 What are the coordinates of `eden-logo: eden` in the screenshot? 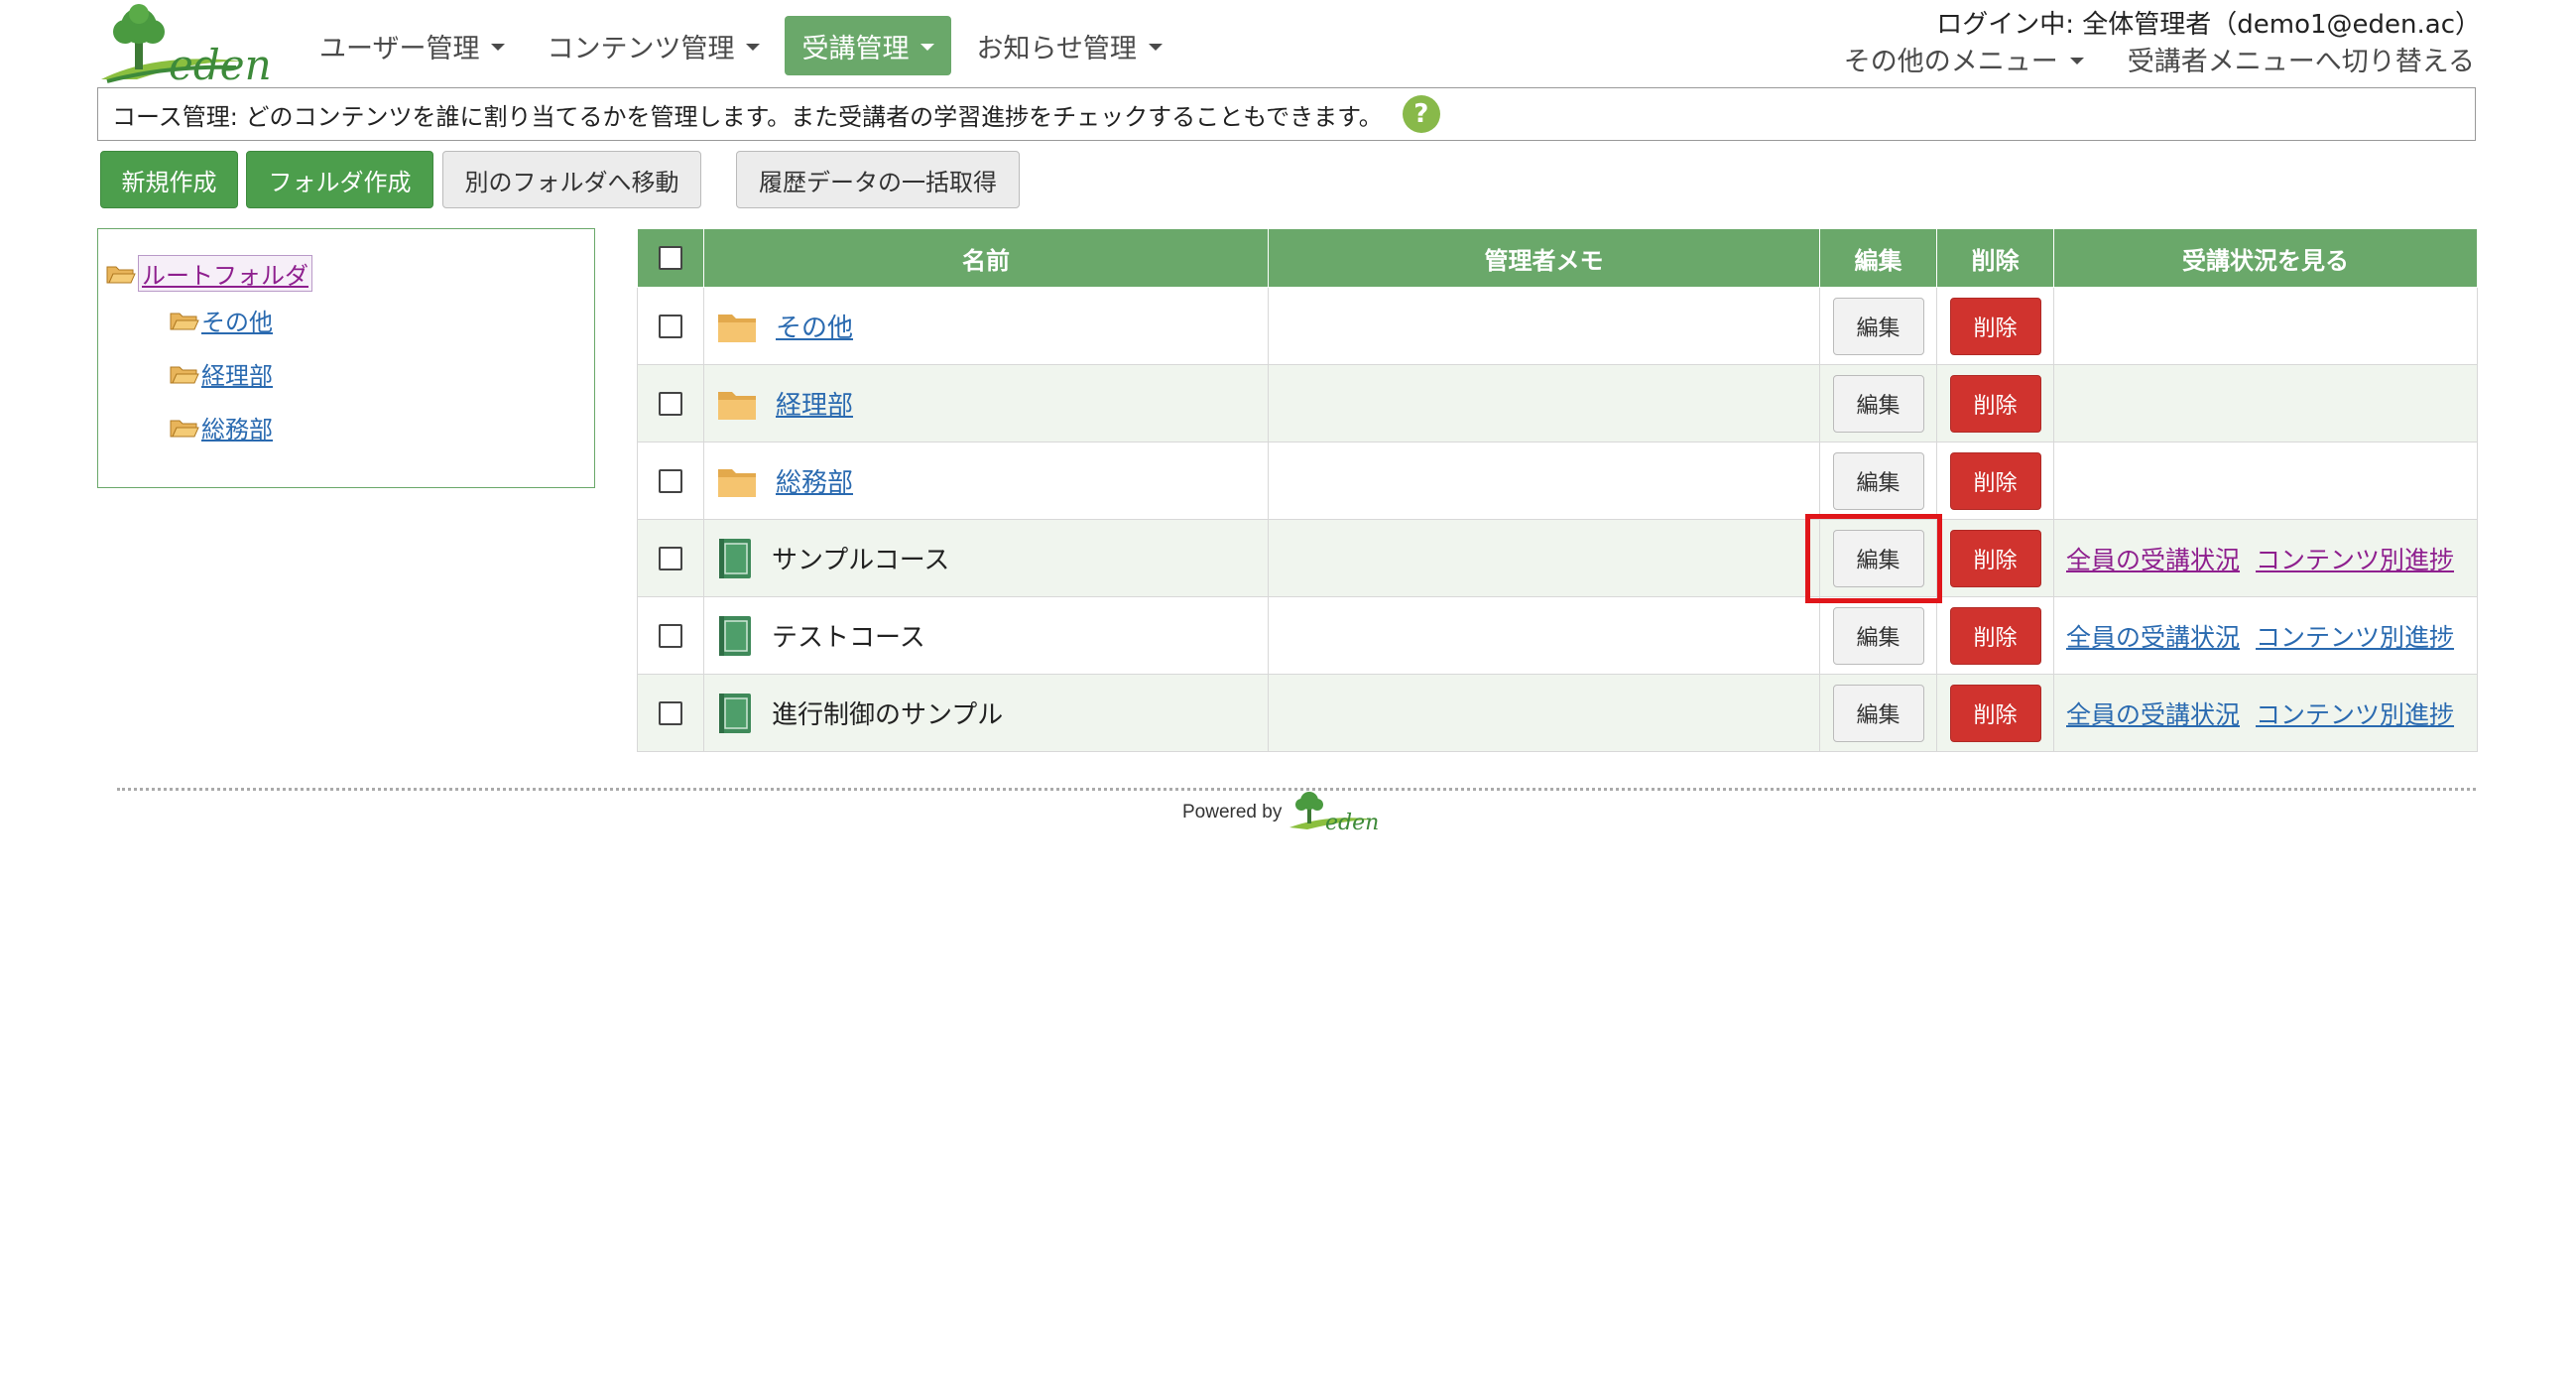 It's located at (189, 45).